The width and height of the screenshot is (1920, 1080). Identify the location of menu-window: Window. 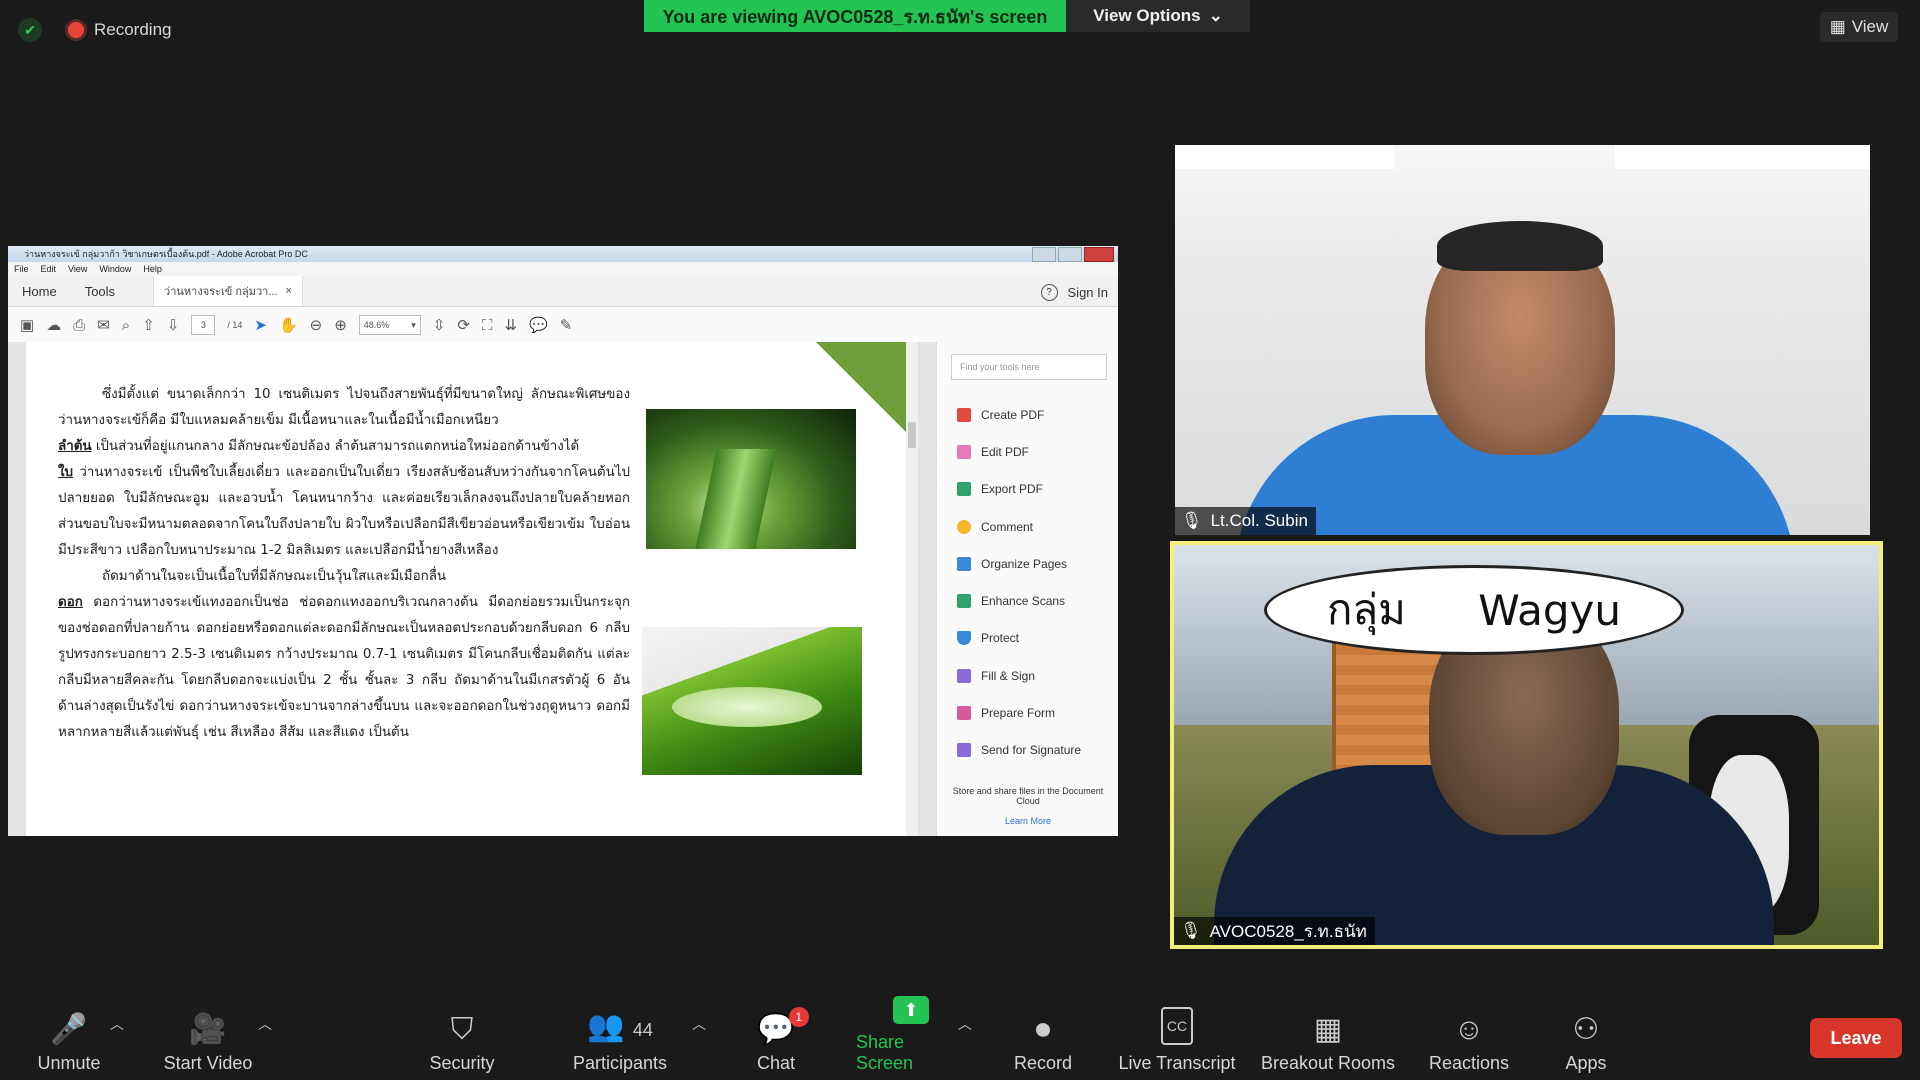
(115, 269).